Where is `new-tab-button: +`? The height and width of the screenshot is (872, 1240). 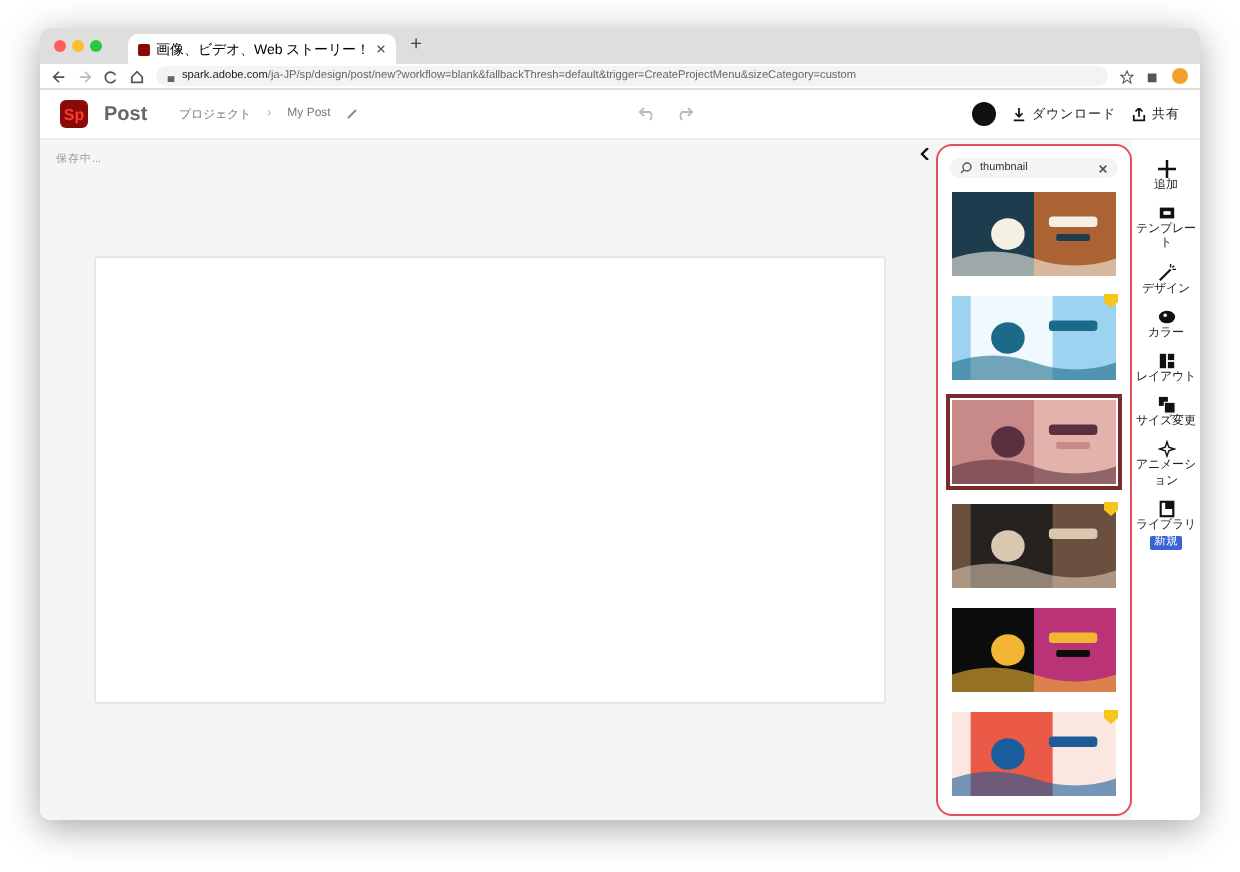 new-tab-button: + is located at coordinates (416, 46).